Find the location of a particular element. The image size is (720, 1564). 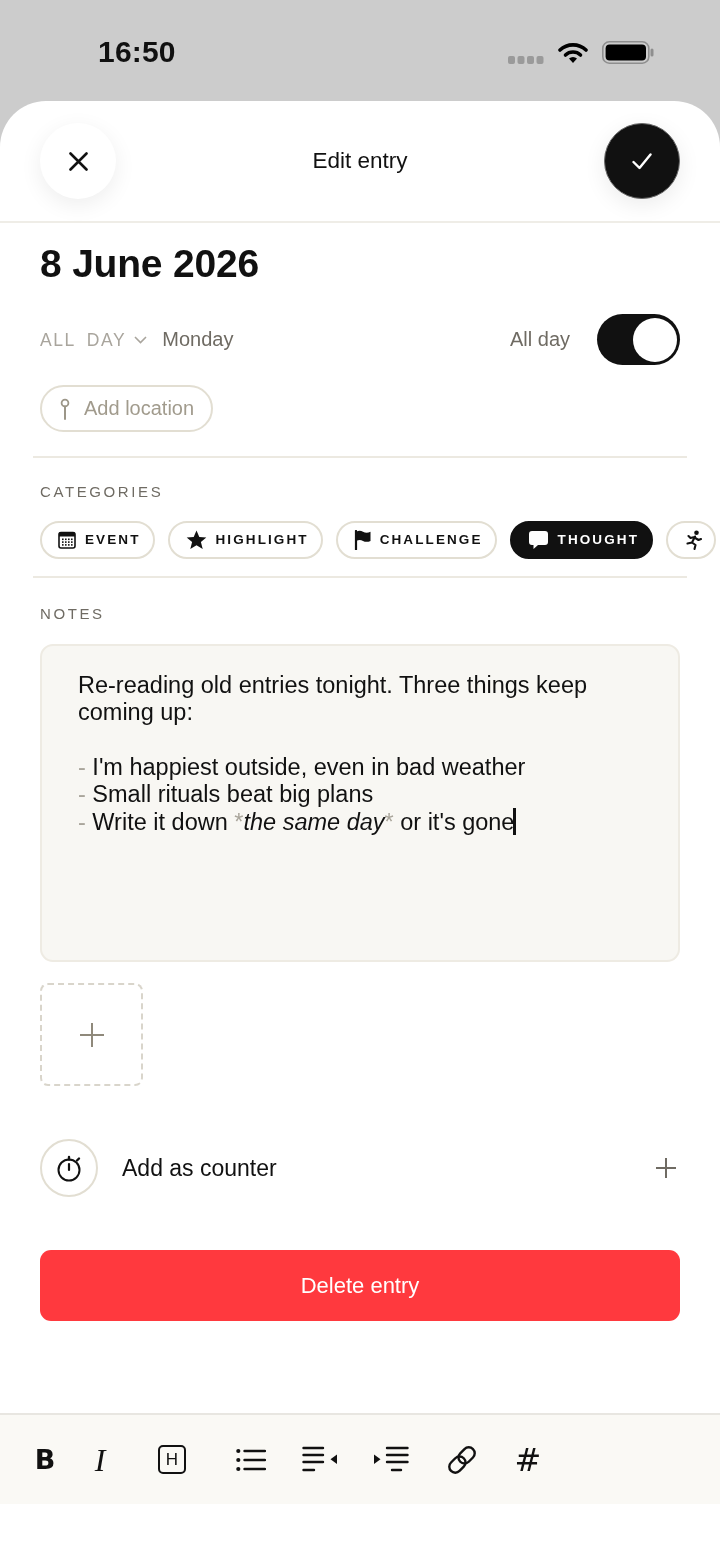

speech-bubble-icon is located at coordinates (538, 540).